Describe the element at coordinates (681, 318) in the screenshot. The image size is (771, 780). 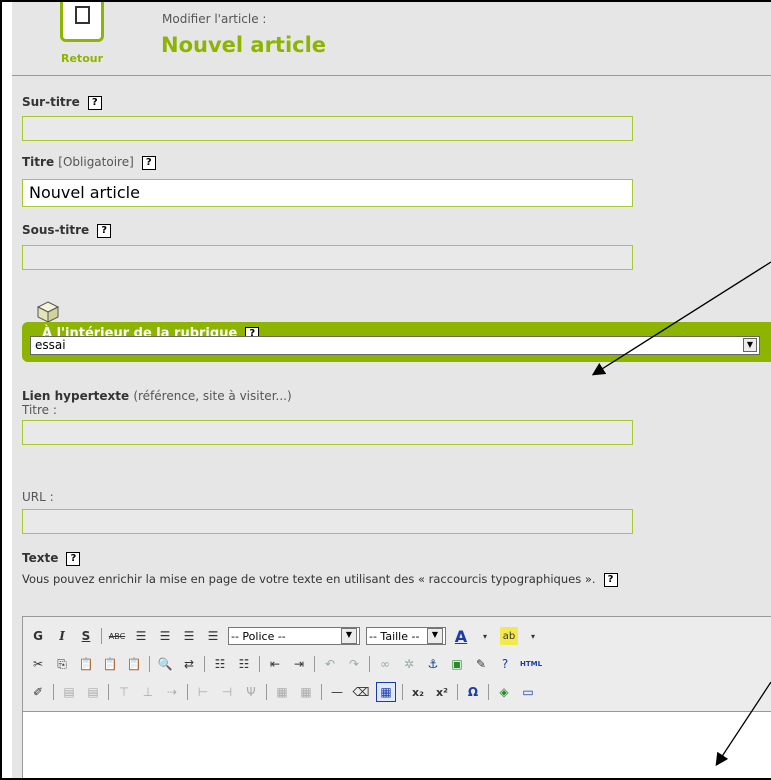
I see `arrow-to-rubrique` at that location.